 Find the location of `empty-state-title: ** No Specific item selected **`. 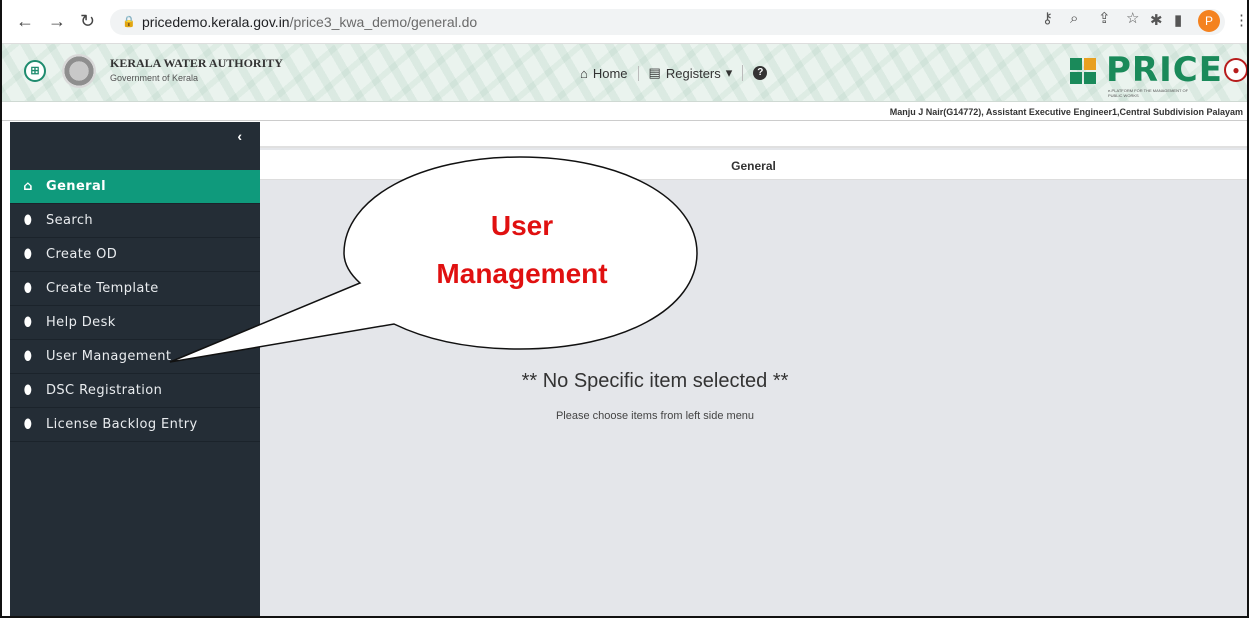

empty-state-title: ** No Specific item selected ** is located at coordinates (655, 381).